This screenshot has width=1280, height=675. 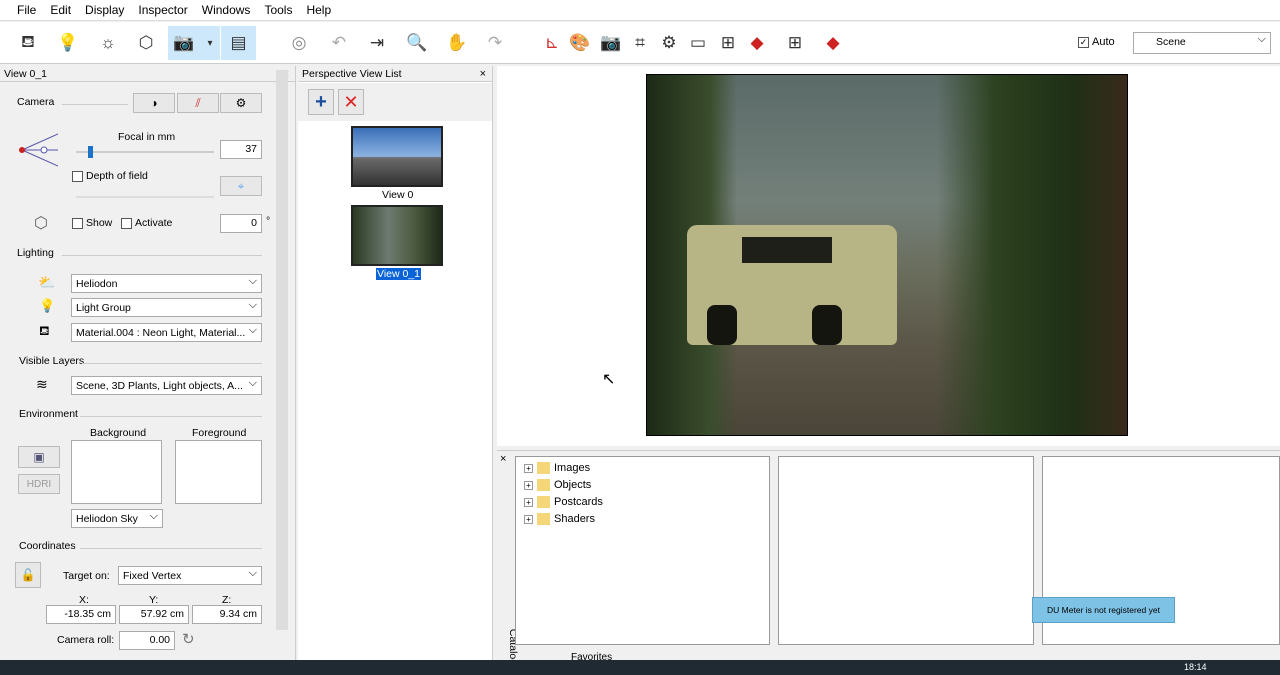 I want to click on light-group-select: Light Group, so click(x=166, y=307).